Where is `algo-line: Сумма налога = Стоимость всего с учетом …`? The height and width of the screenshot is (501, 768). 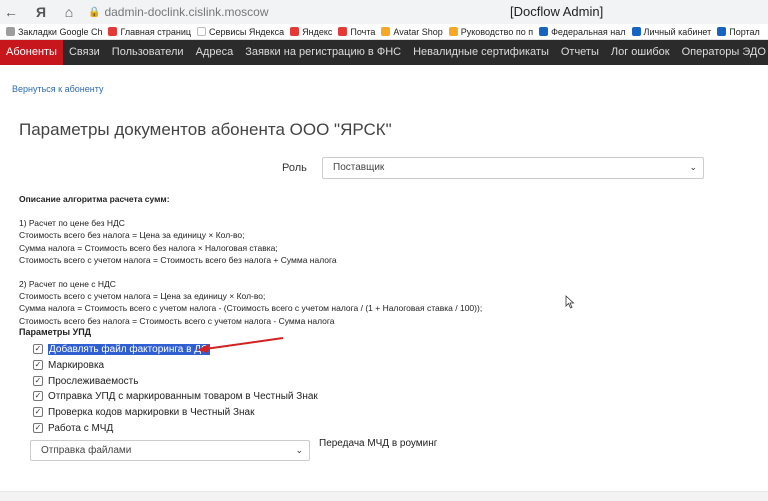
algo-line: Сумма налога = Стоимость всего с учетом … is located at coordinates (251, 308).